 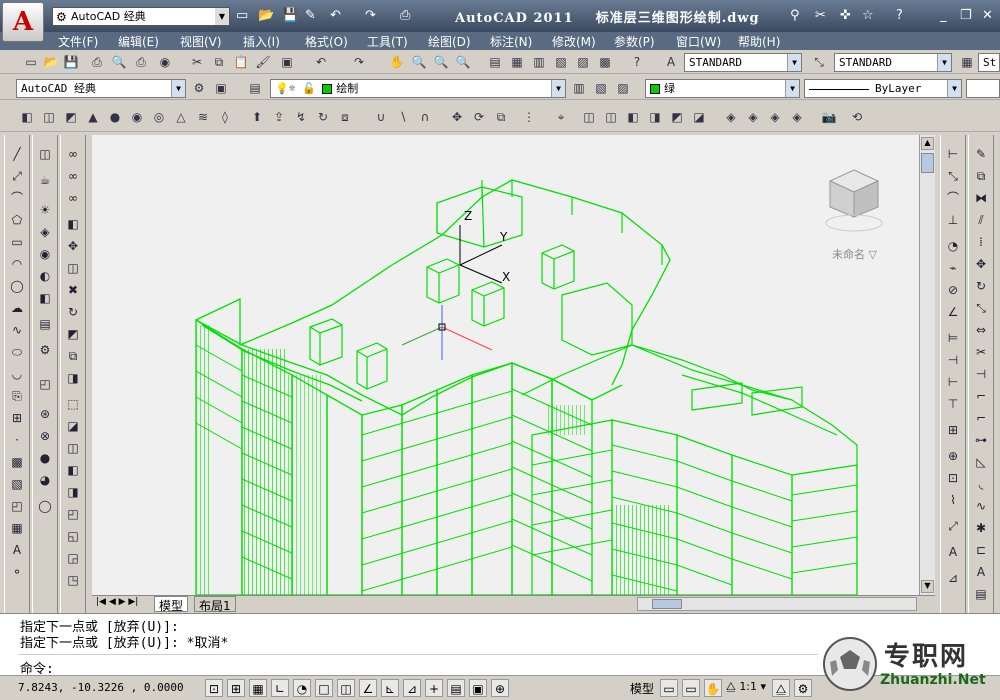 What do you see at coordinates (45, 350) in the screenshot?
I see `lights-icon: ⚙` at bounding box center [45, 350].